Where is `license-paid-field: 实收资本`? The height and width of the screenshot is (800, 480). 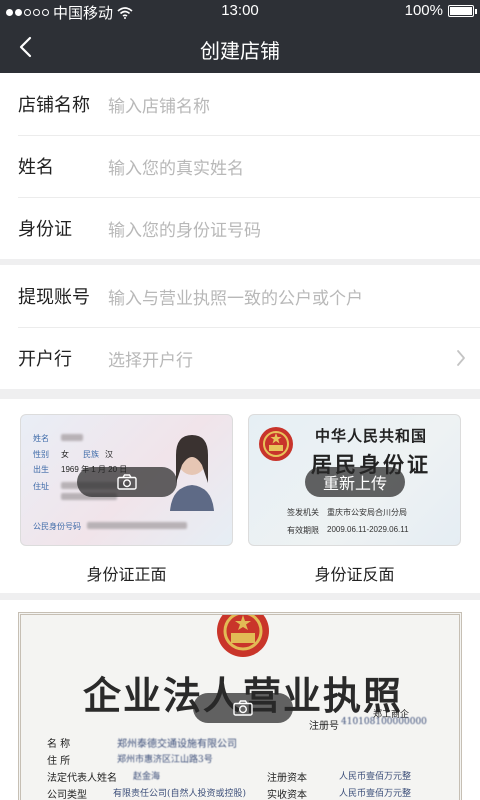
license-paid-field: 实收资本 is located at coordinates (287, 795).